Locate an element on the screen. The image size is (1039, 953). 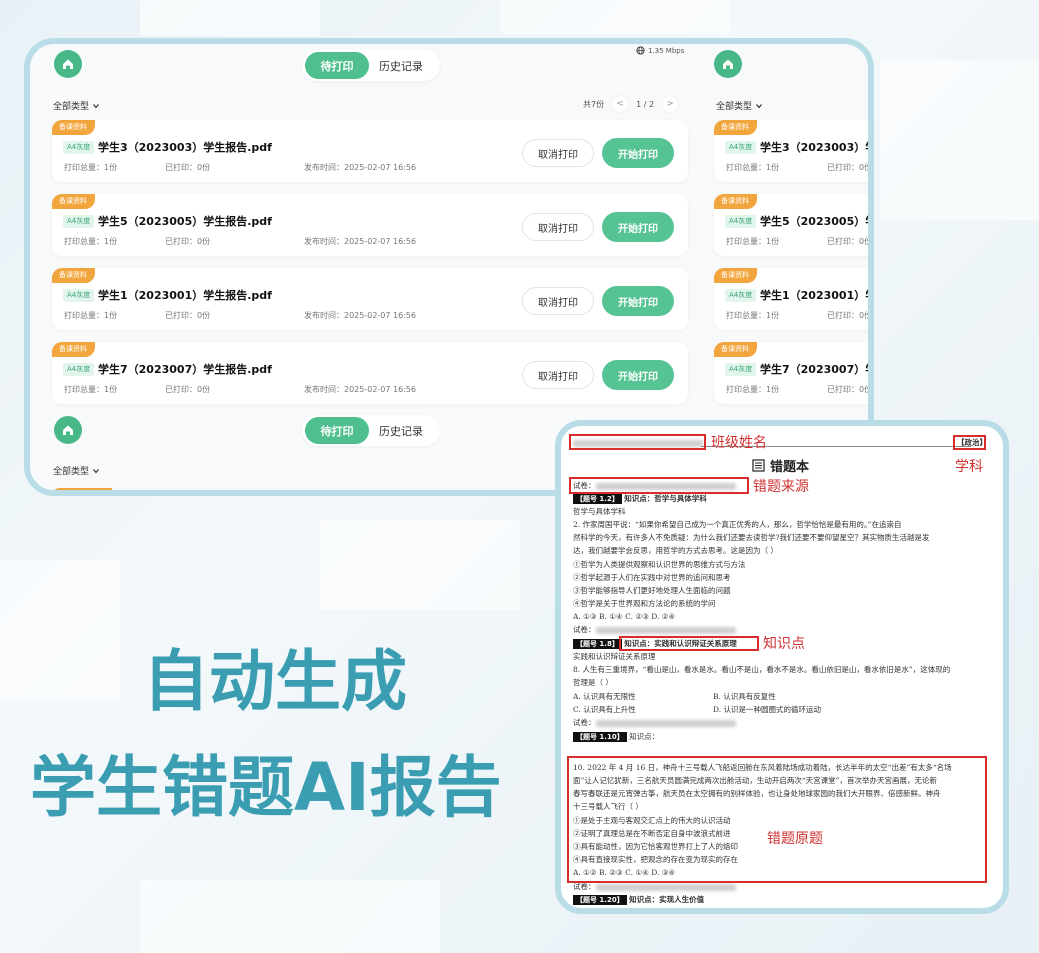
type-filter: 全部类型 is located at coordinates (76, 105).